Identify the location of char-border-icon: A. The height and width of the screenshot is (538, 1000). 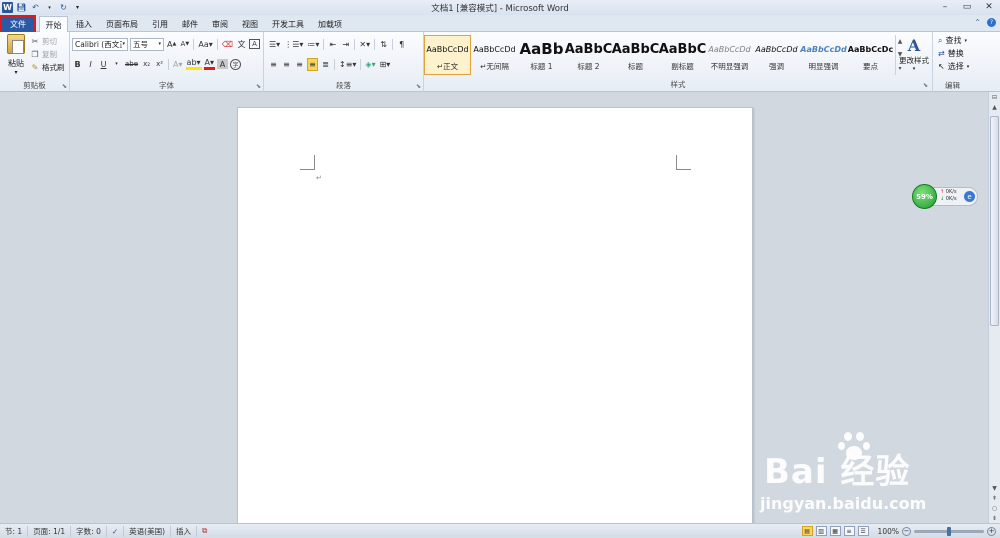
(255, 44).